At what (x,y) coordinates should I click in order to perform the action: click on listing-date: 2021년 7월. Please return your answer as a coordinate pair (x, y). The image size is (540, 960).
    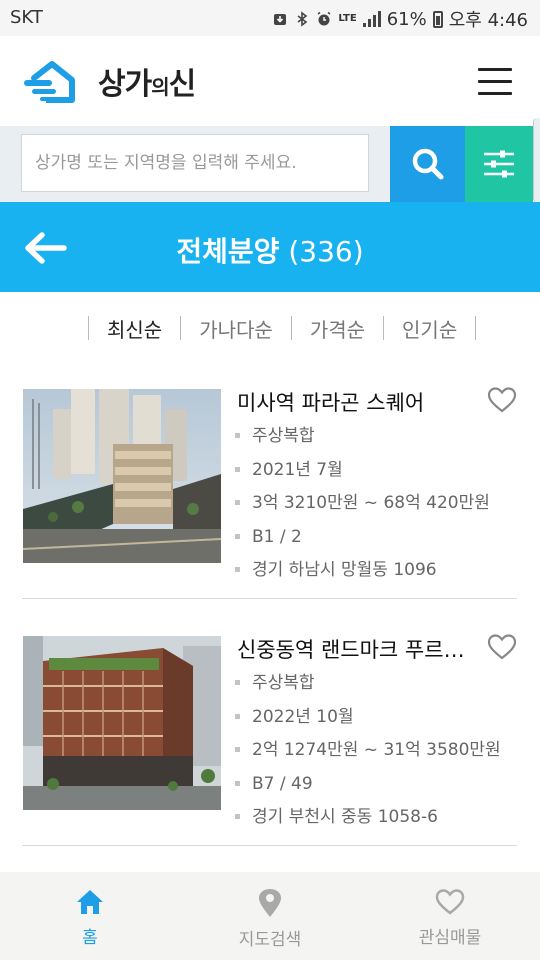
    Looking at the image, I should click on (362, 476).